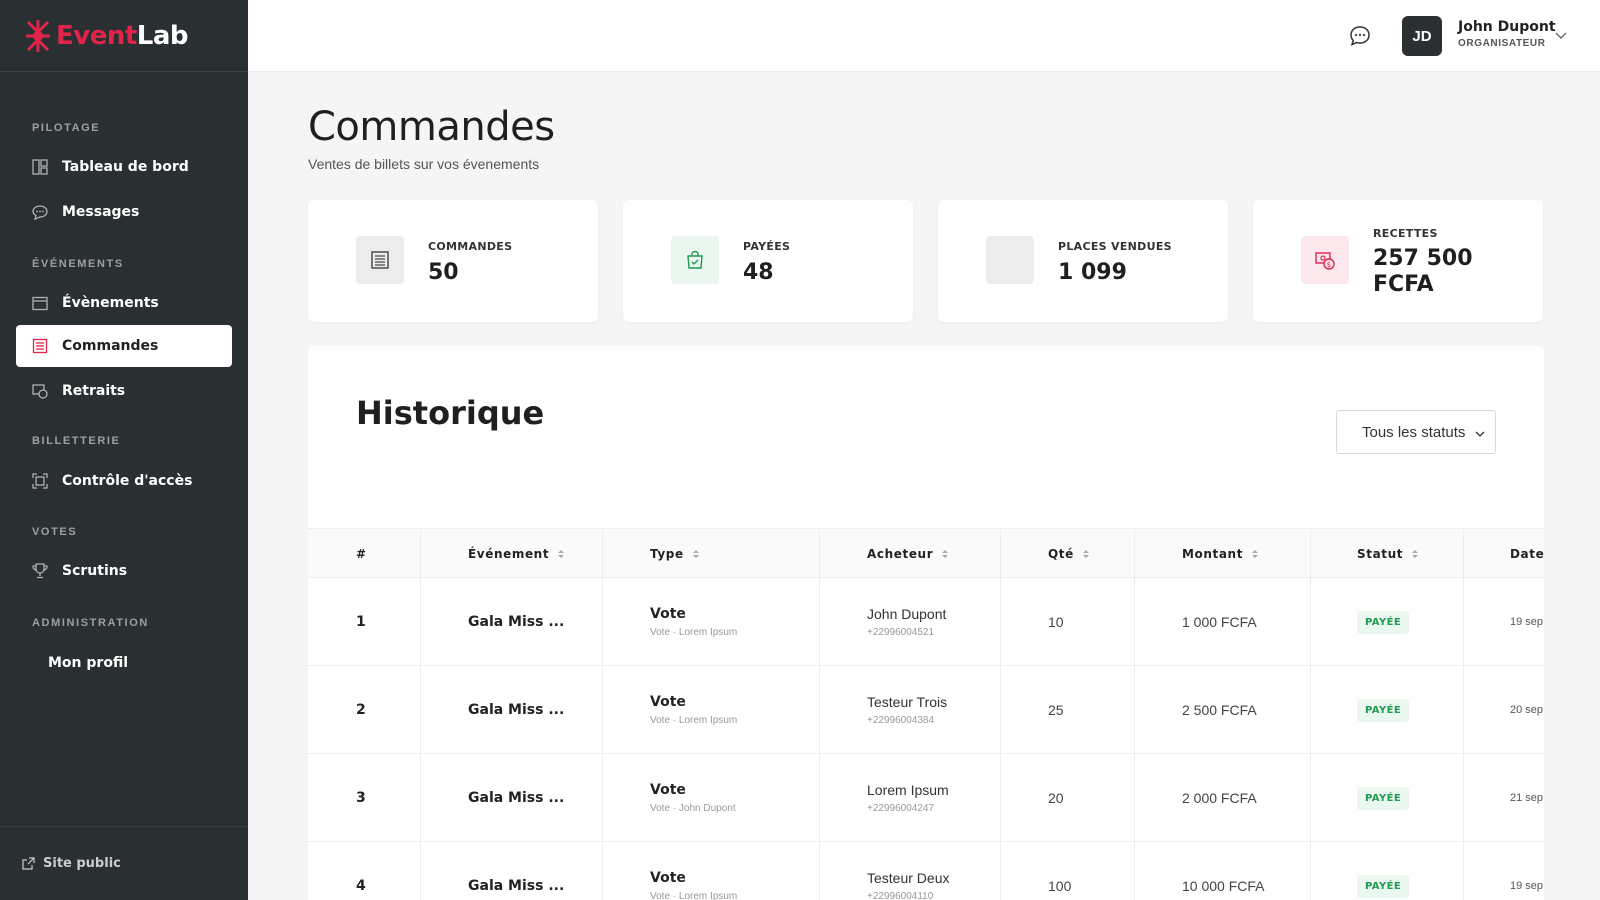 This screenshot has width=1600, height=900. I want to click on status-filter-label: Tous les statuts, so click(1414, 432).